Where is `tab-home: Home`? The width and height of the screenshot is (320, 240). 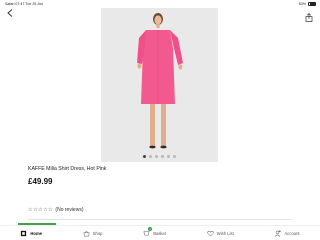
tab-home: Home is located at coordinates (31, 233).